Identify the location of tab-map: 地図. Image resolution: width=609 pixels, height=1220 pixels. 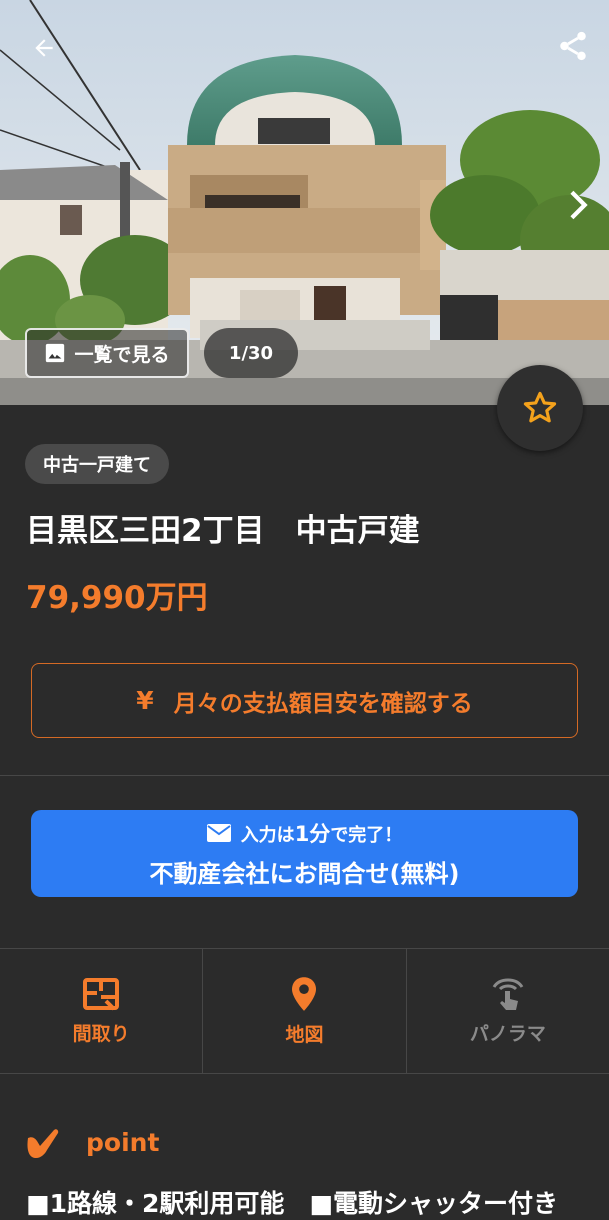
(303, 1011).